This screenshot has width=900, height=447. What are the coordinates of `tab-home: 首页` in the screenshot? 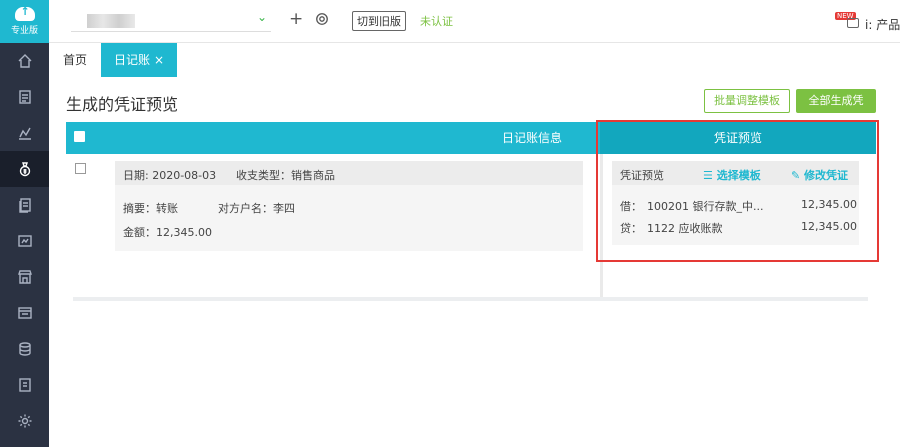 It's located at (75, 60).